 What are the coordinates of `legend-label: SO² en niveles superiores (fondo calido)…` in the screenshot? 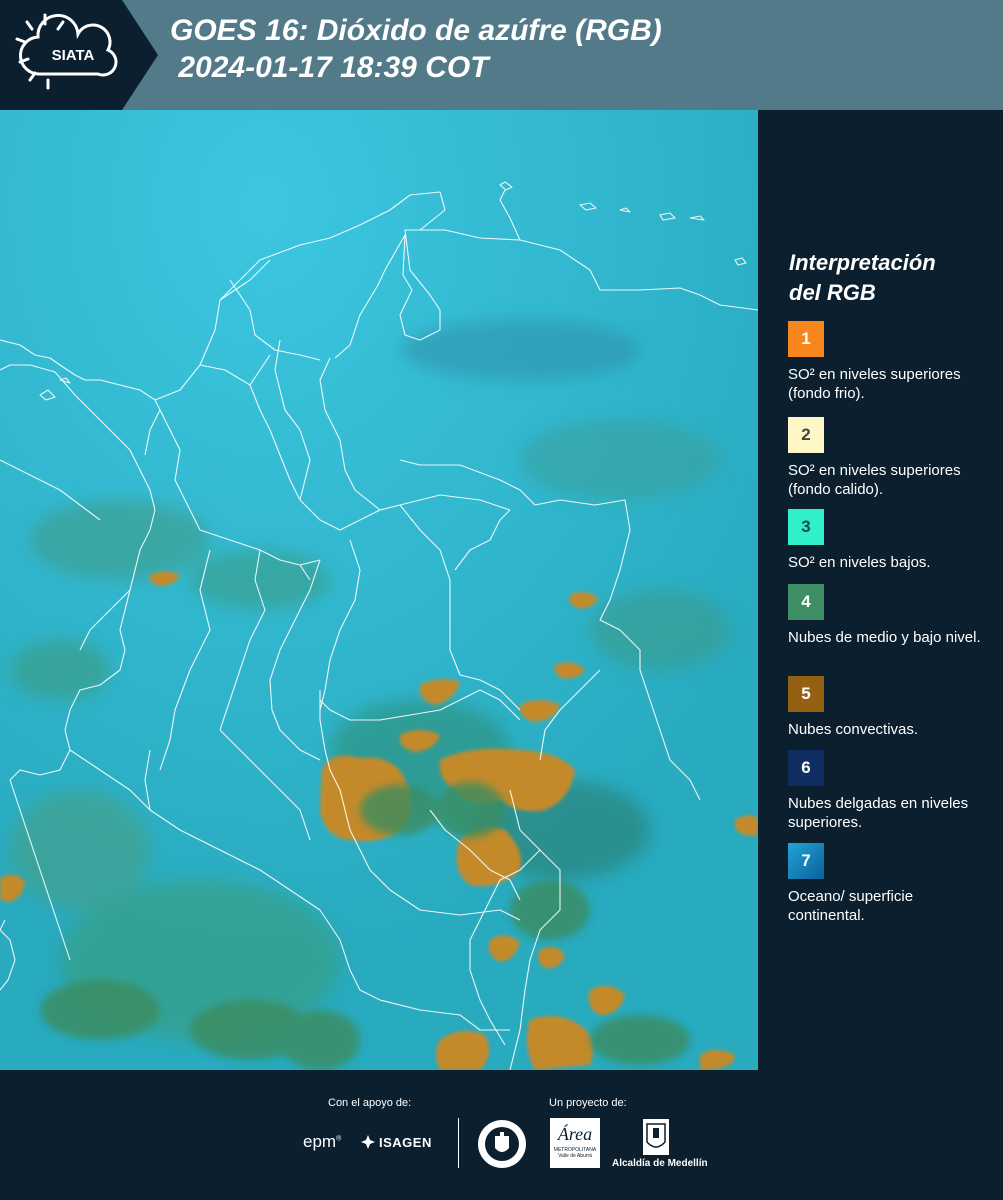 It's located at (874, 480).